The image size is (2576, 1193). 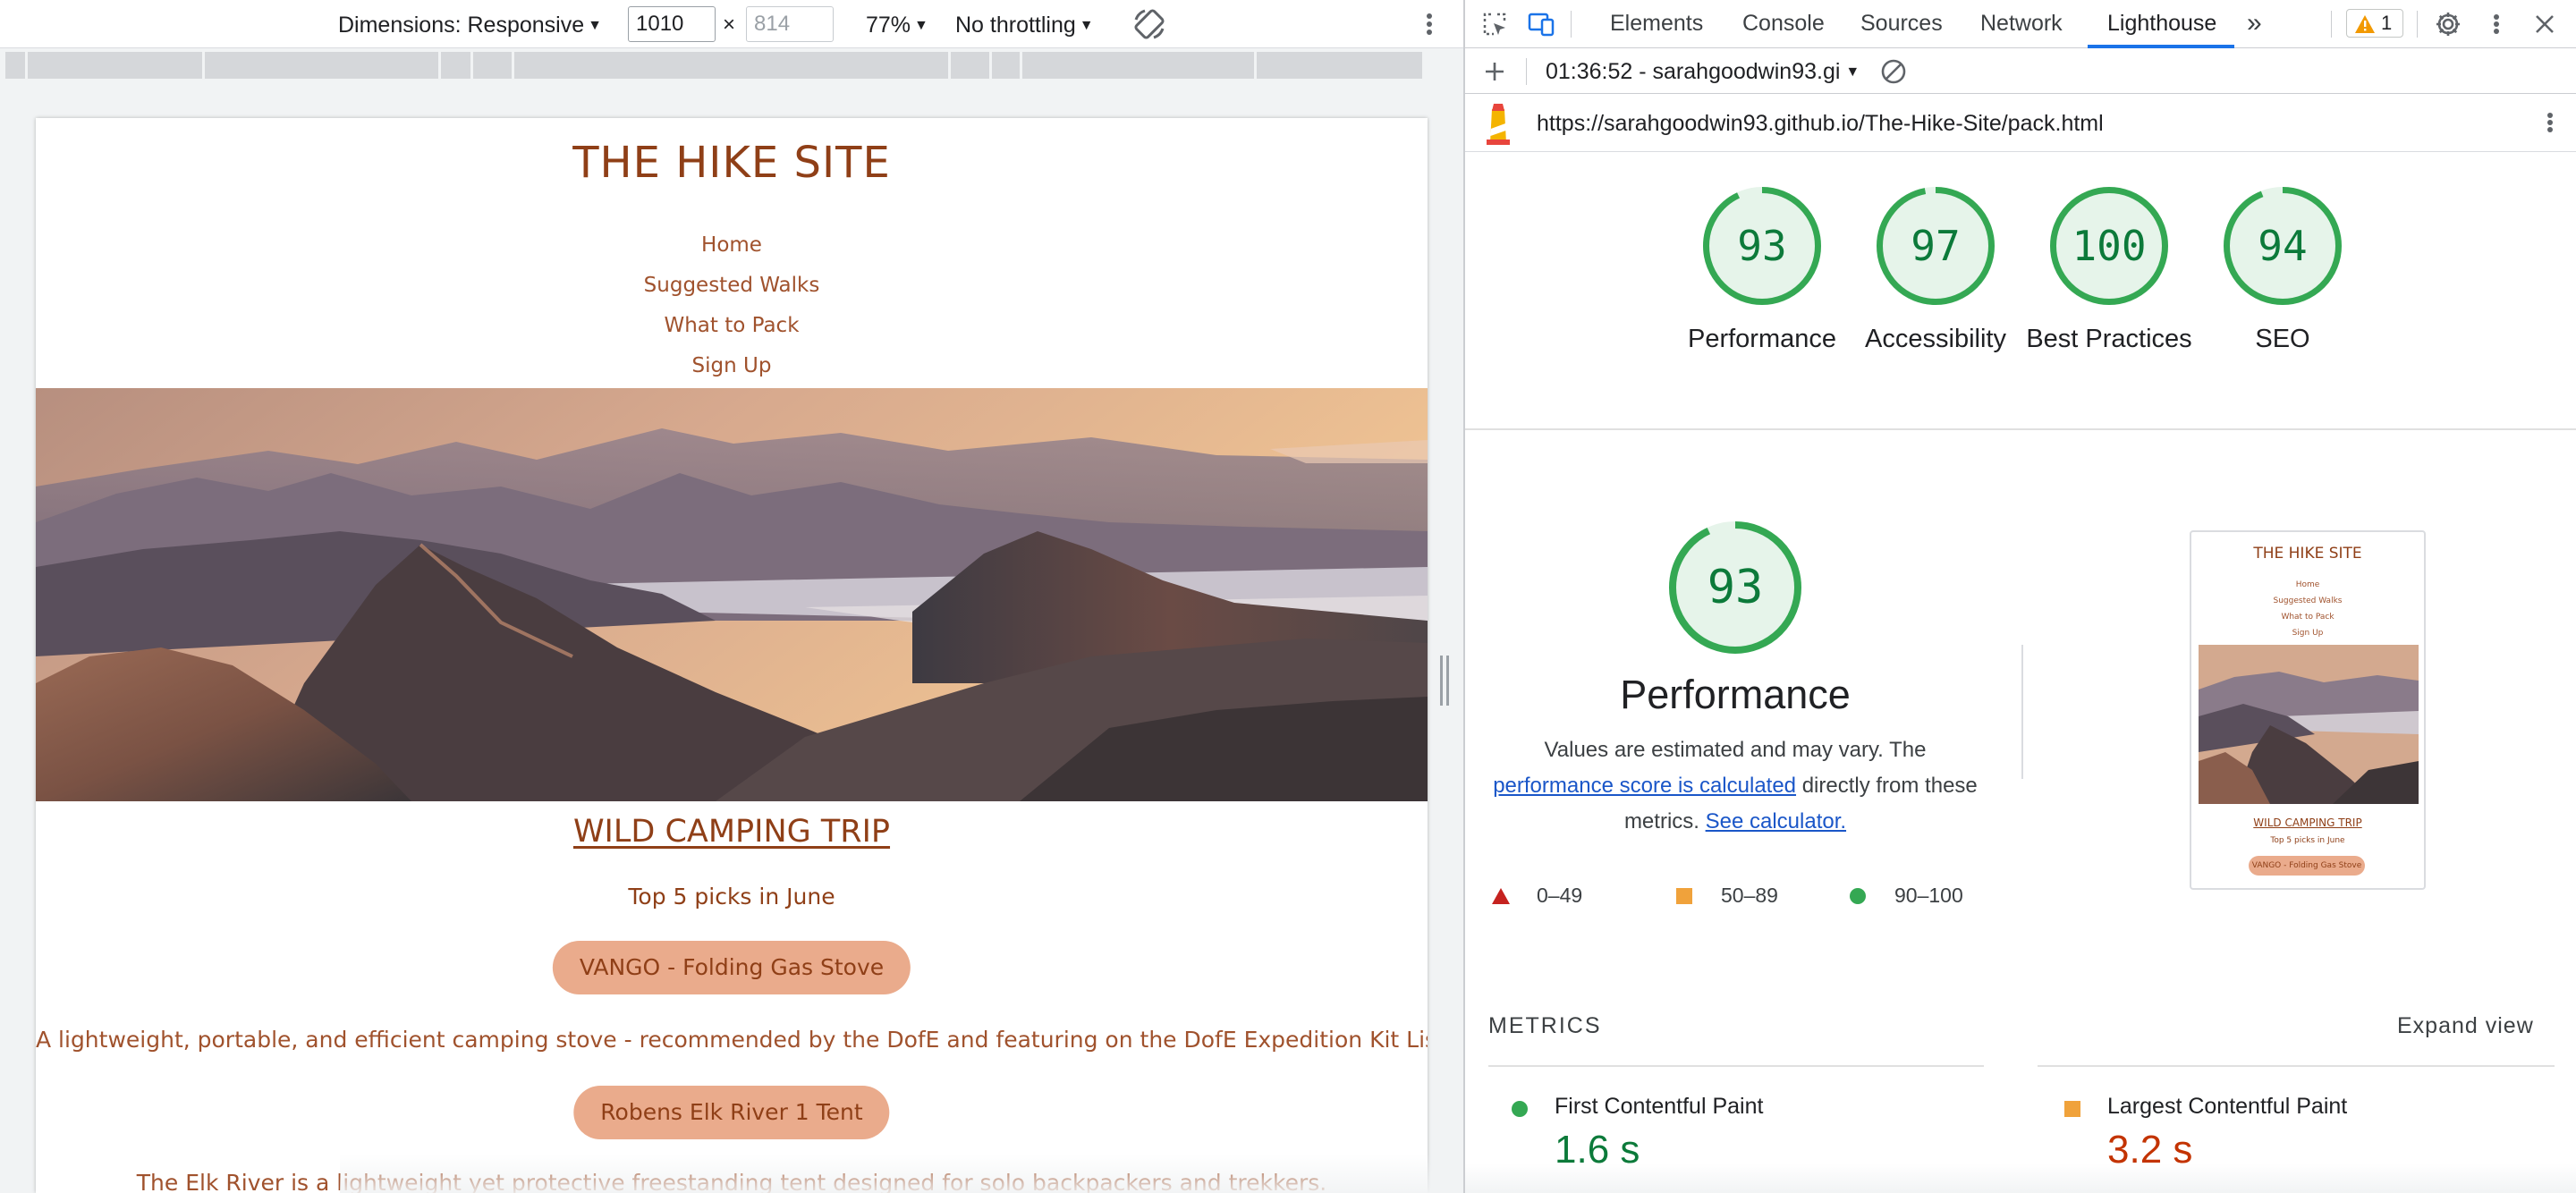 I want to click on issues-badge: 1, so click(x=2374, y=23).